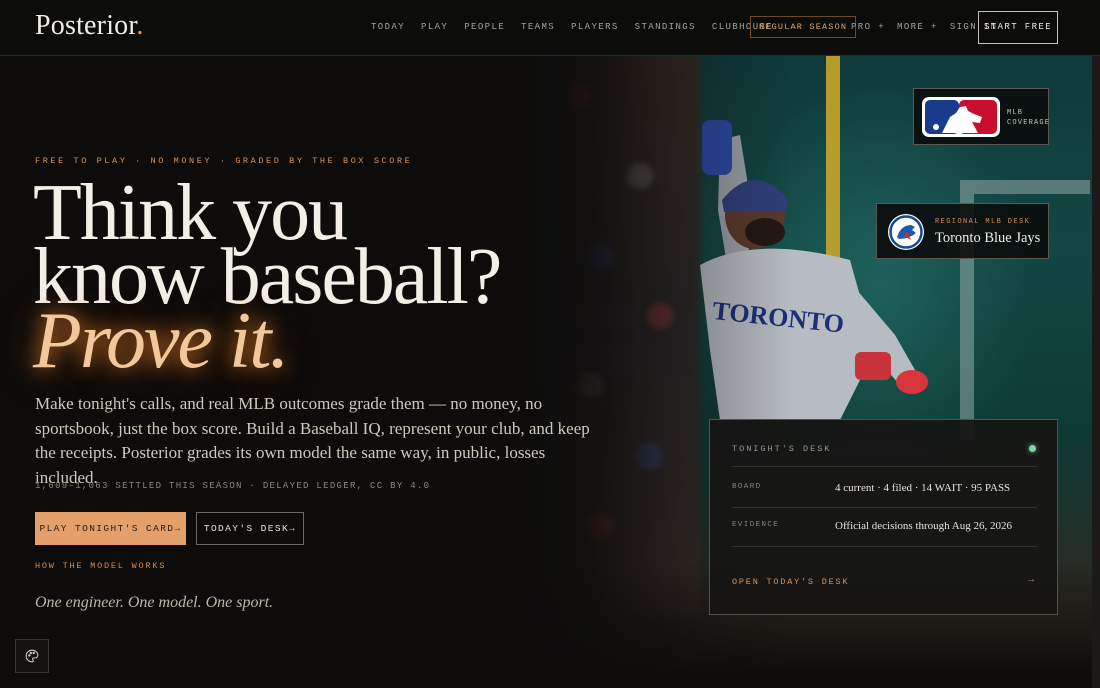 The height and width of the screenshot is (688, 1100). What do you see at coordinates (100, 566) in the screenshot?
I see `how-the-model-works-link: HOW THE MODEL WORKS` at bounding box center [100, 566].